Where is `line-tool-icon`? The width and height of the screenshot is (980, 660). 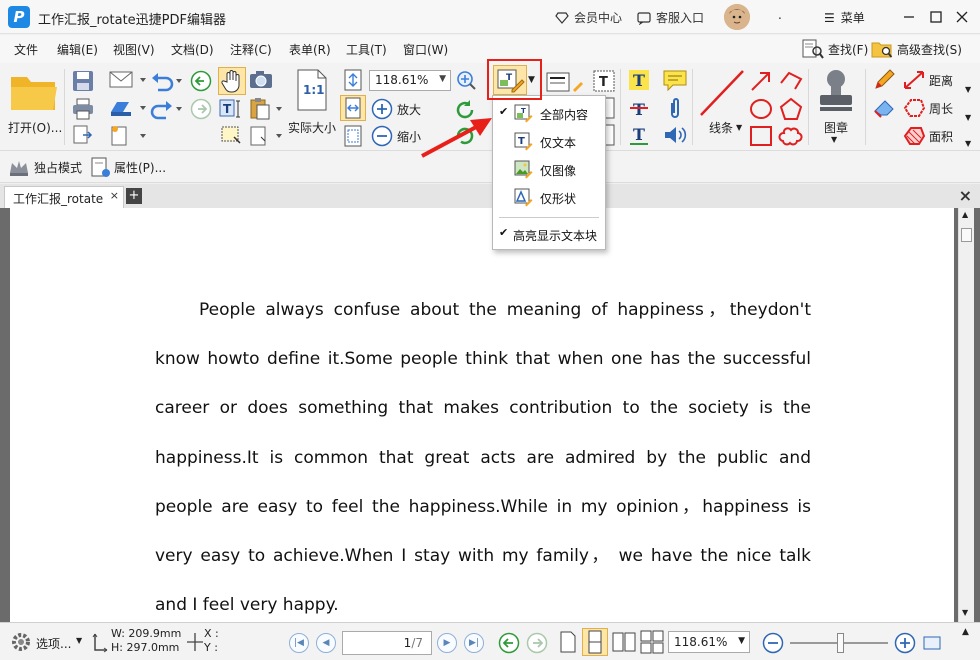 line-tool-icon is located at coordinates (722, 93).